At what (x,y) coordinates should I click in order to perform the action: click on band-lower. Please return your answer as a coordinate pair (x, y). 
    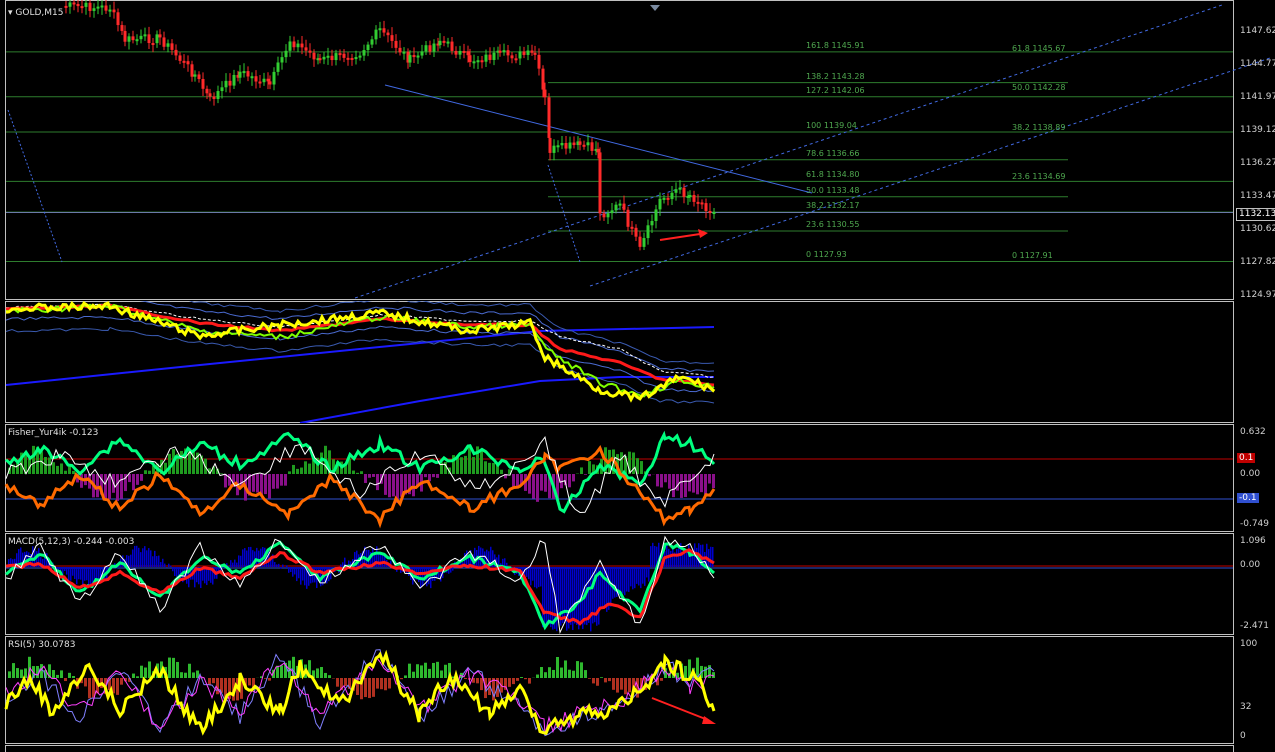
    Looking at the image, I should click on (360, 354).